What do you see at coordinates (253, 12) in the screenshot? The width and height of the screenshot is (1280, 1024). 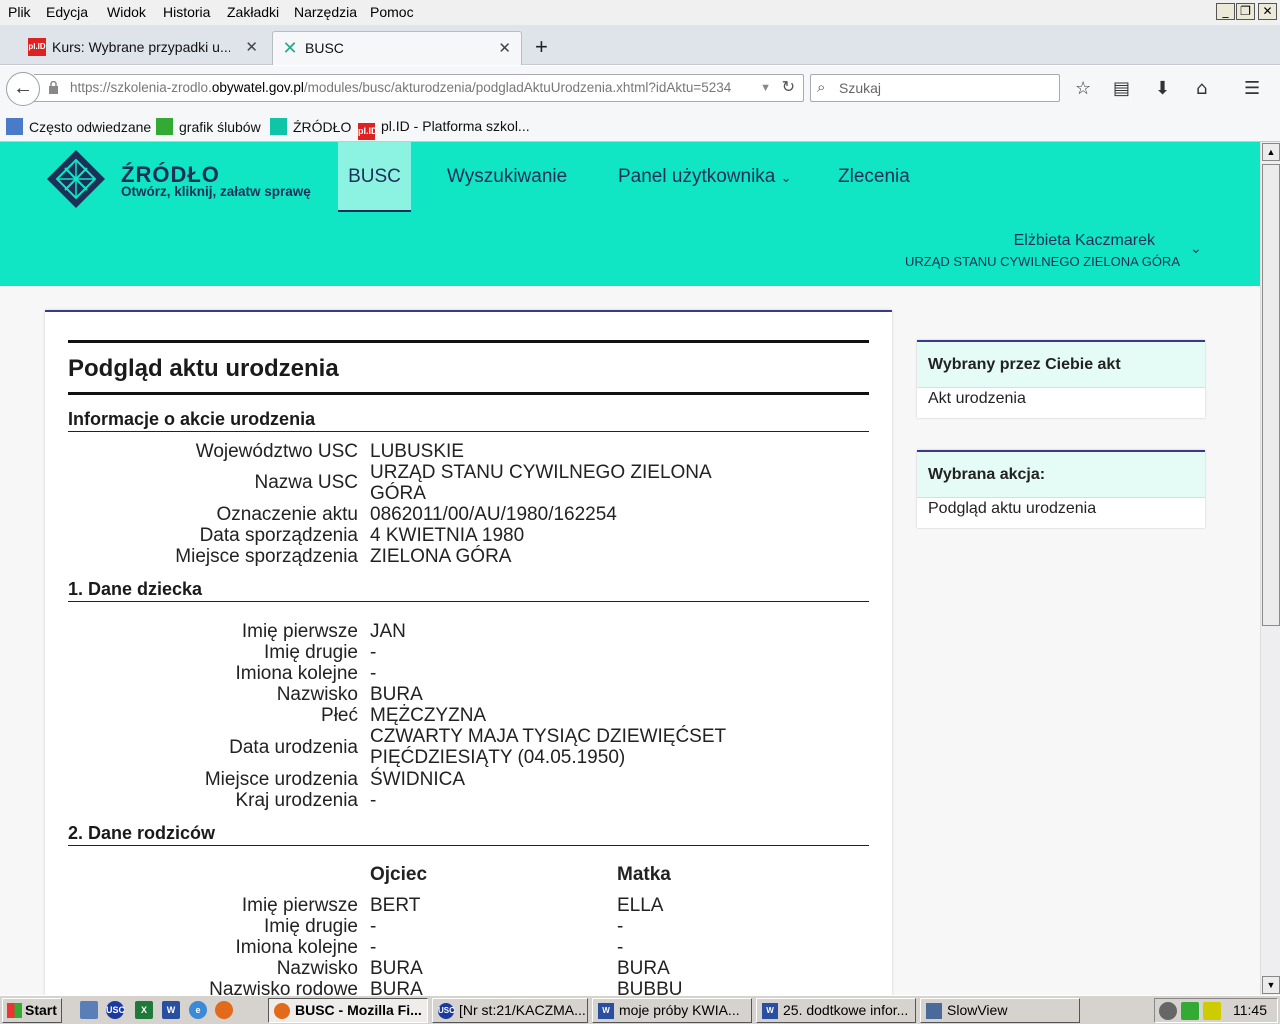 I see `menu-zakladki: Zakładki` at bounding box center [253, 12].